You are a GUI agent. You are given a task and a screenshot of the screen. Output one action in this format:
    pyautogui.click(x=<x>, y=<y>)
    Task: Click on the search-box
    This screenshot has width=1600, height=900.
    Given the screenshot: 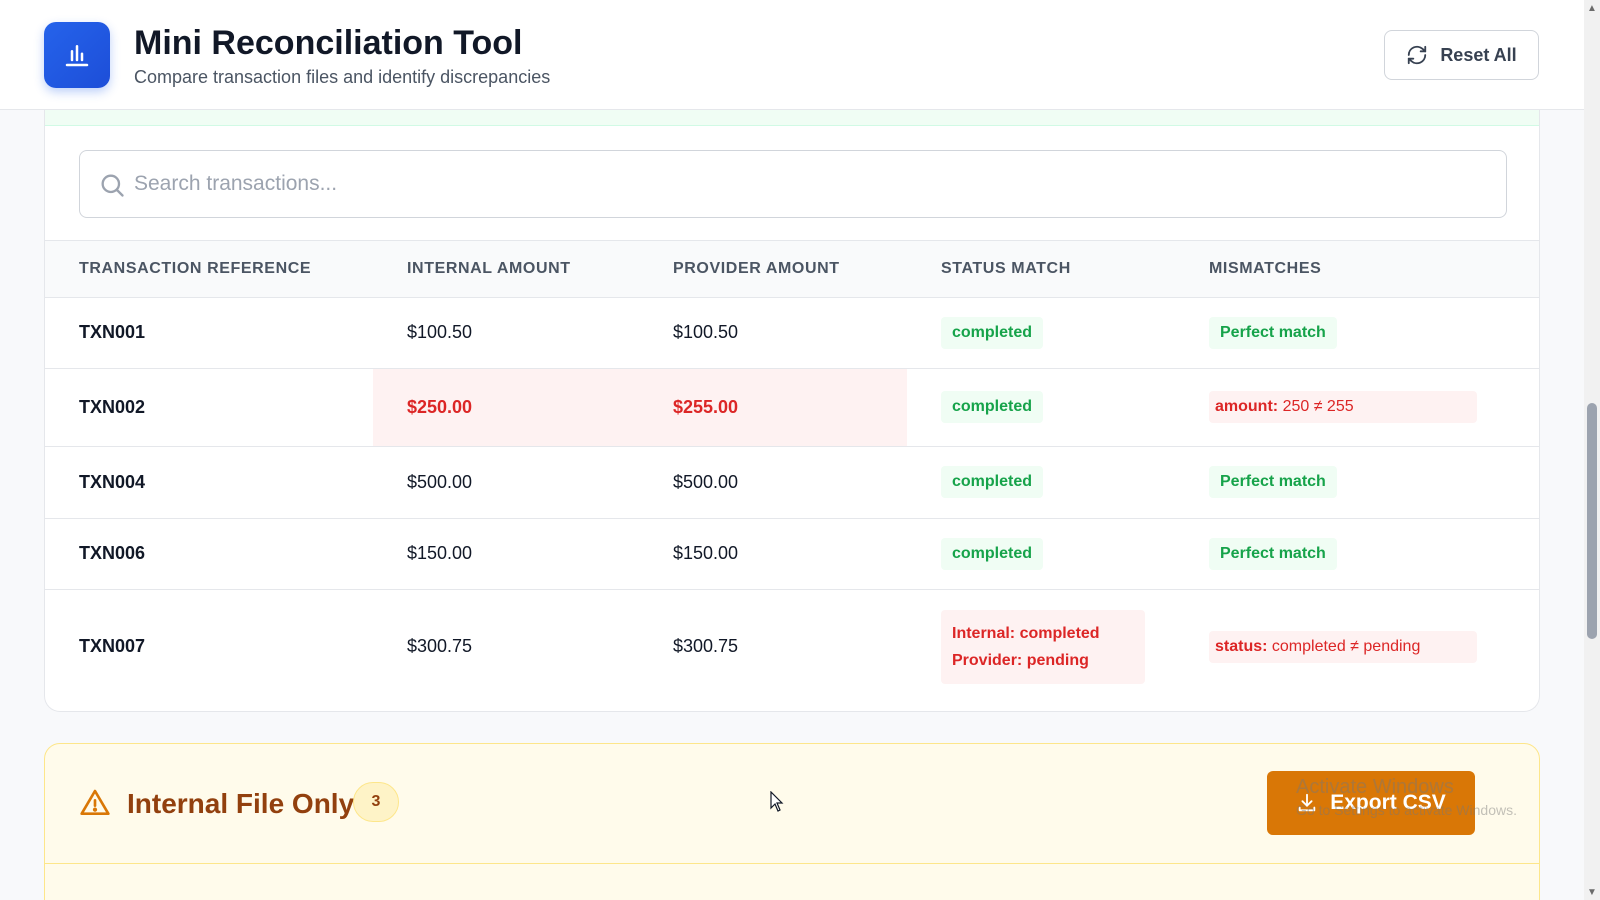 What is the action you would take?
    pyautogui.click(x=793, y=184)
    